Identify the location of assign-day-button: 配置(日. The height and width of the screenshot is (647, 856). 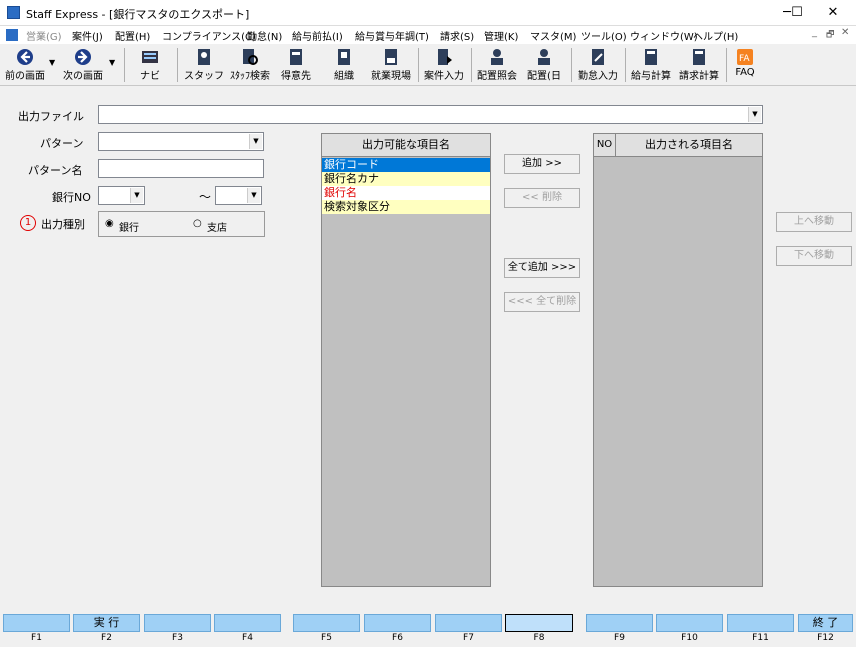
(544, 65).